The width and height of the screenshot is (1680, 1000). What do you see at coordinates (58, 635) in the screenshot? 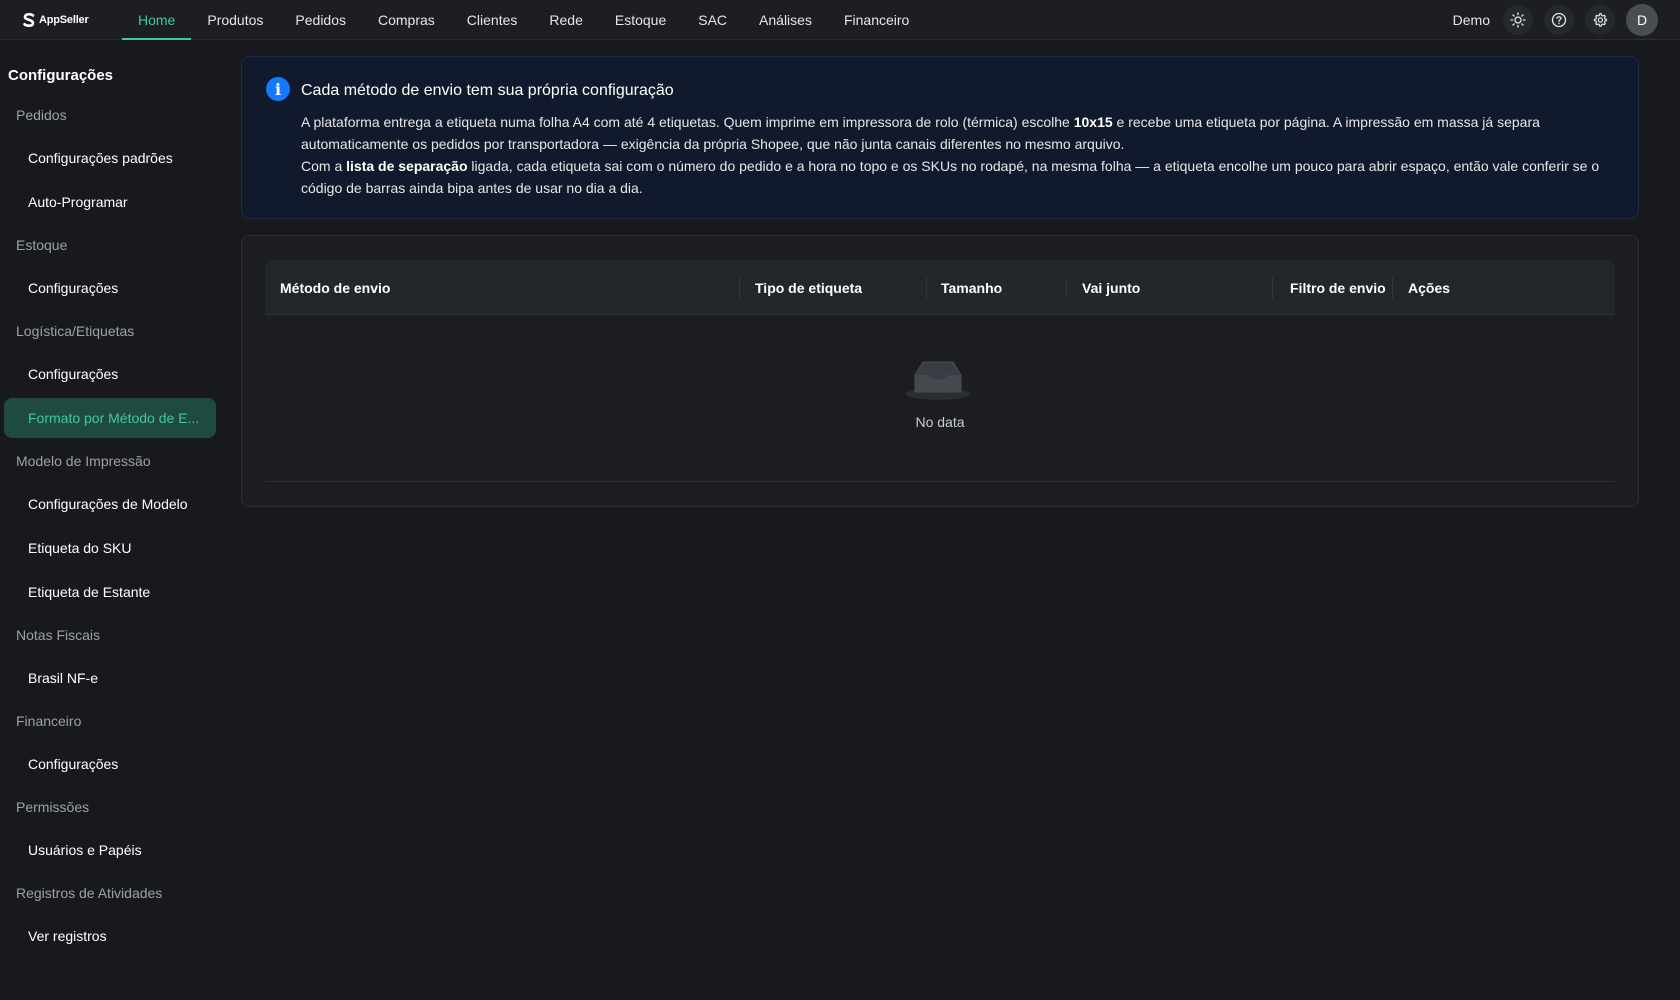
I see `sidebar-group-notas-fiscais: Notas Fiscais` at bounding box center [58, 635].